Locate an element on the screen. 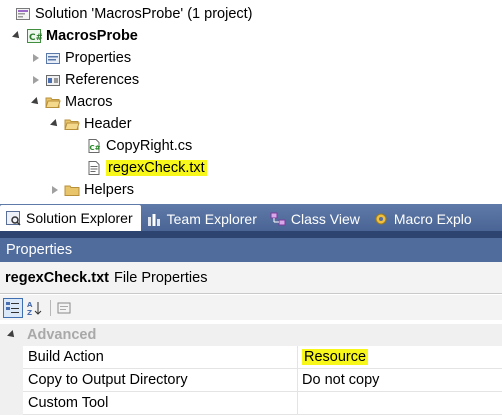 This screenshot has width=502, height=415. tab-team-explorer: Team Explorer is located at coordinates (203, 219).